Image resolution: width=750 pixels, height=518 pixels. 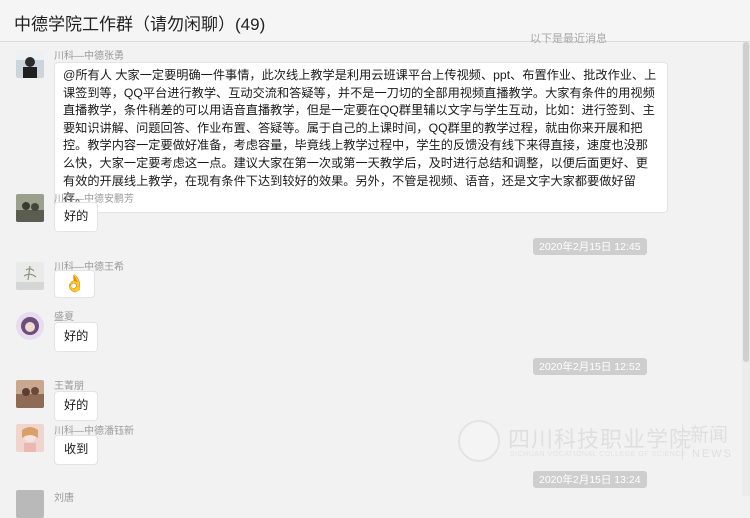 I want to click on sender-name: 王菁朋, so click(x=69, y=386).